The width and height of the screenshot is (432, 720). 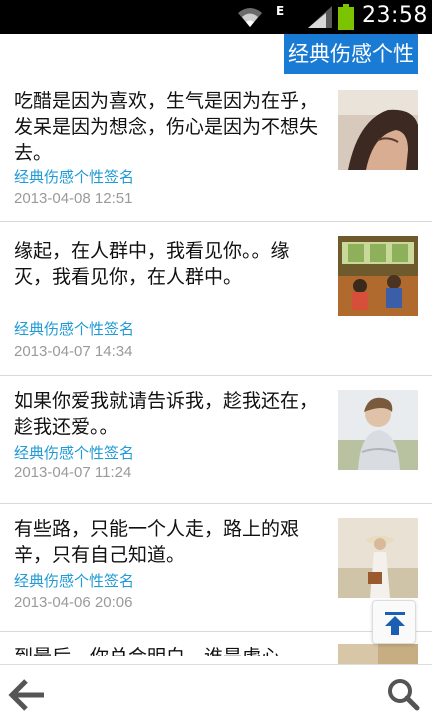 What do you see at coordinates (346, 17) in the screenshot?
I see `battery-icon` at bounding box center [346, 17].